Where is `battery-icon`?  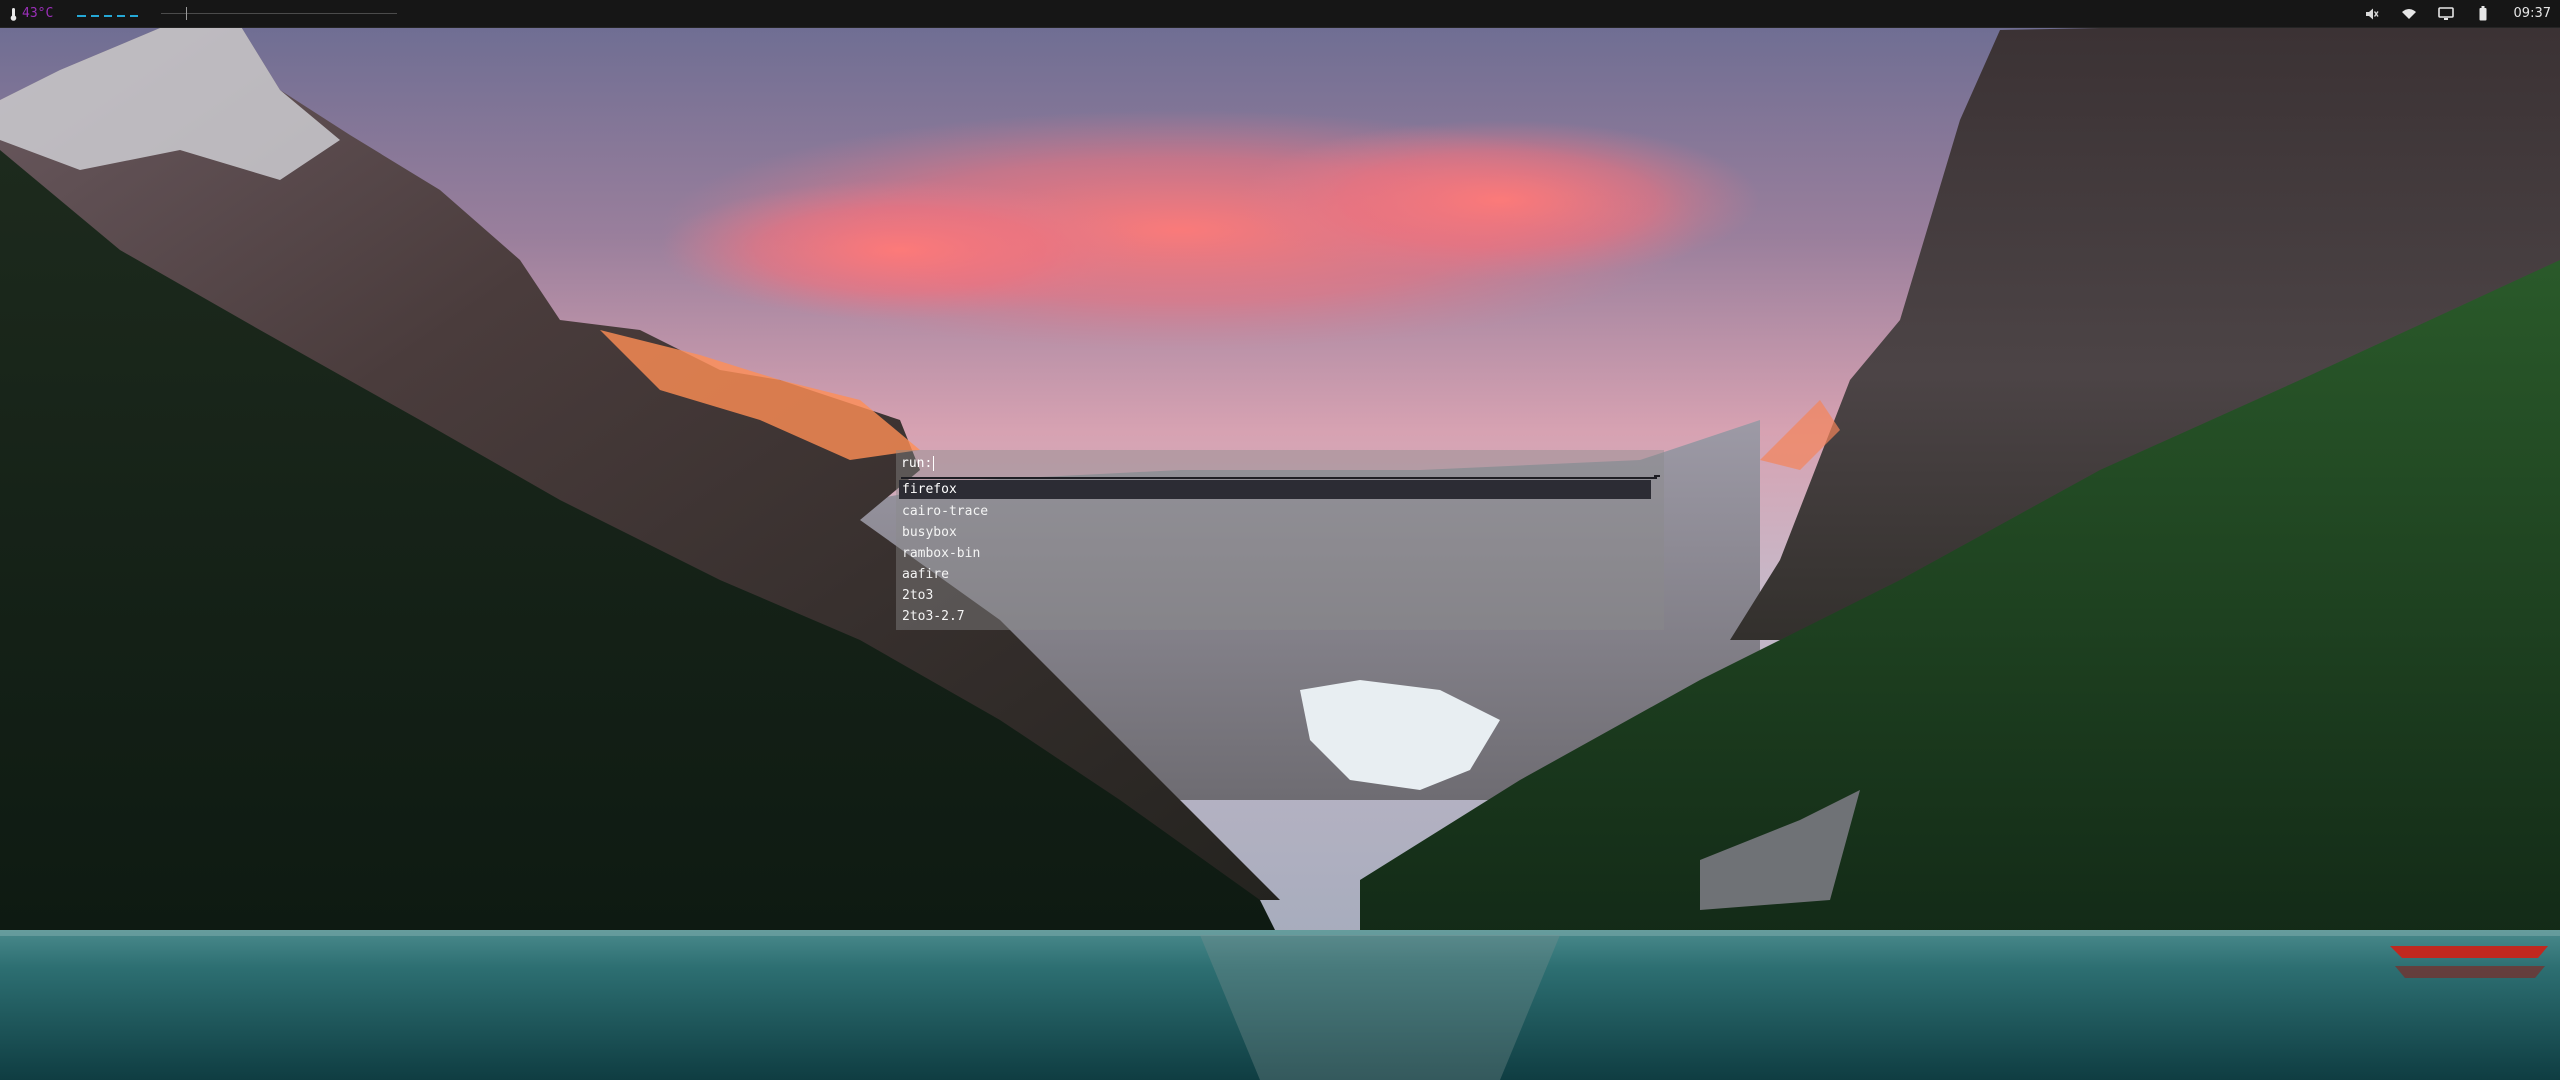 battery-icon is located at coordinates (2483, 14).